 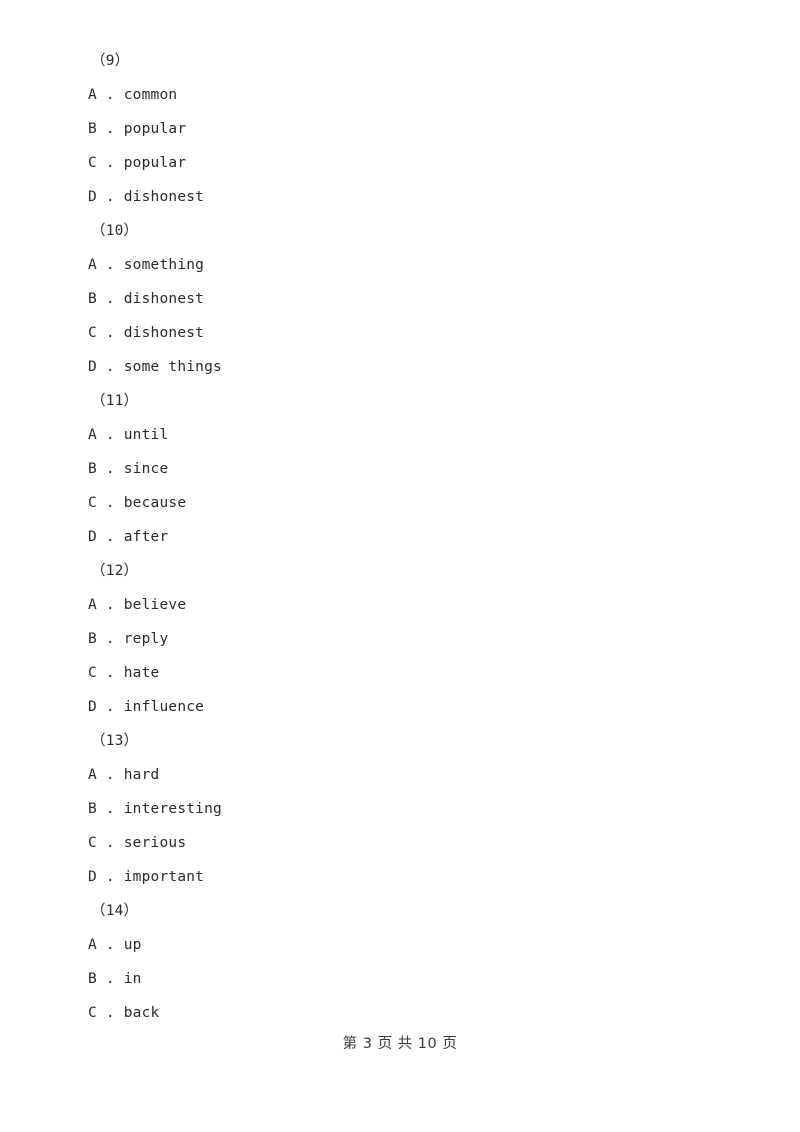 What do you see at coordinates (400, 95) in the screenshot?
I see `question-option: A . common` at bounding box center [400, 95].